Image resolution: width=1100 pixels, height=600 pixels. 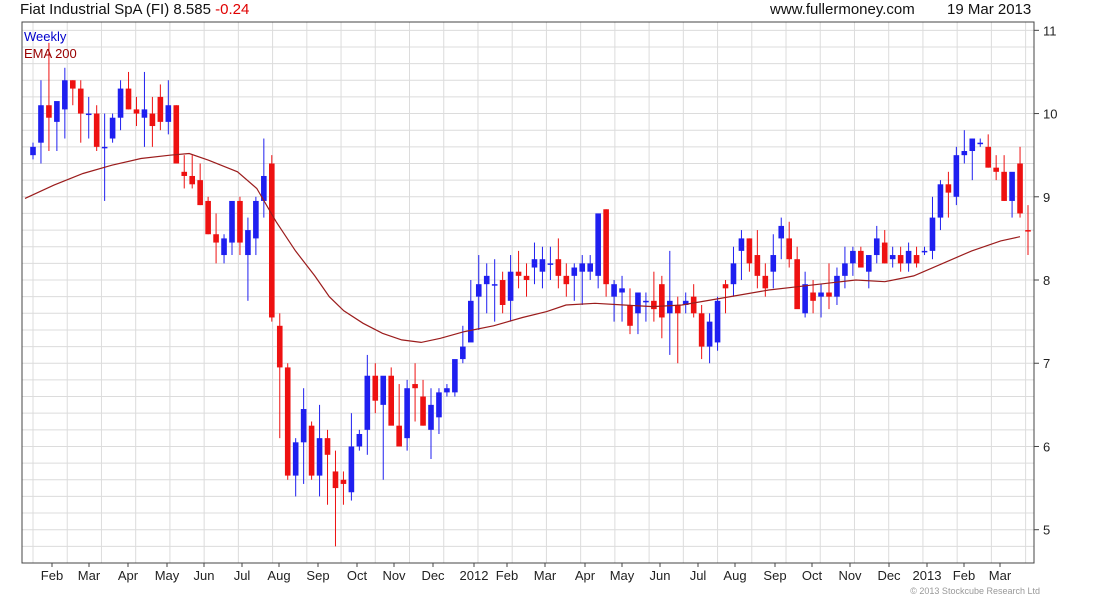 I want to click on x-tick-label: Jul, so click(x=242, y=575).